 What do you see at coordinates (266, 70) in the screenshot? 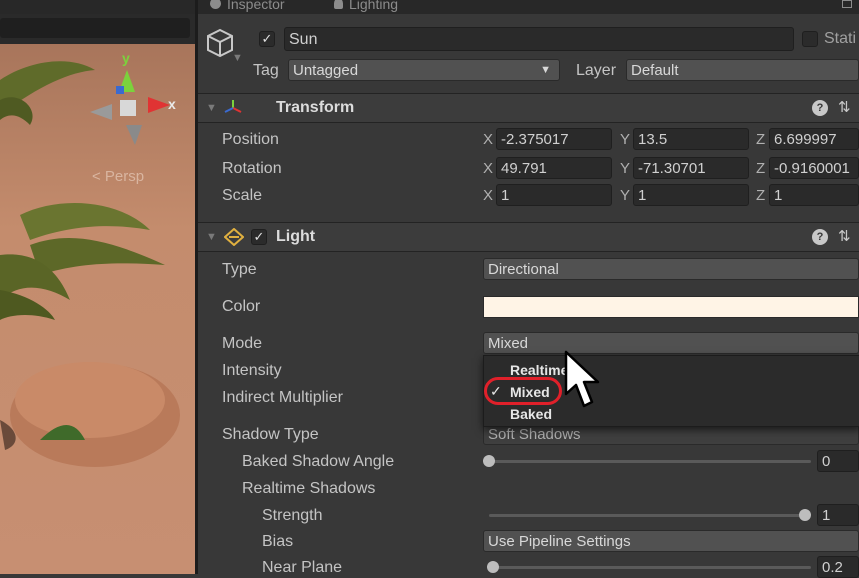
I see `tag-label: Tag` at bounding box center [266, 70].